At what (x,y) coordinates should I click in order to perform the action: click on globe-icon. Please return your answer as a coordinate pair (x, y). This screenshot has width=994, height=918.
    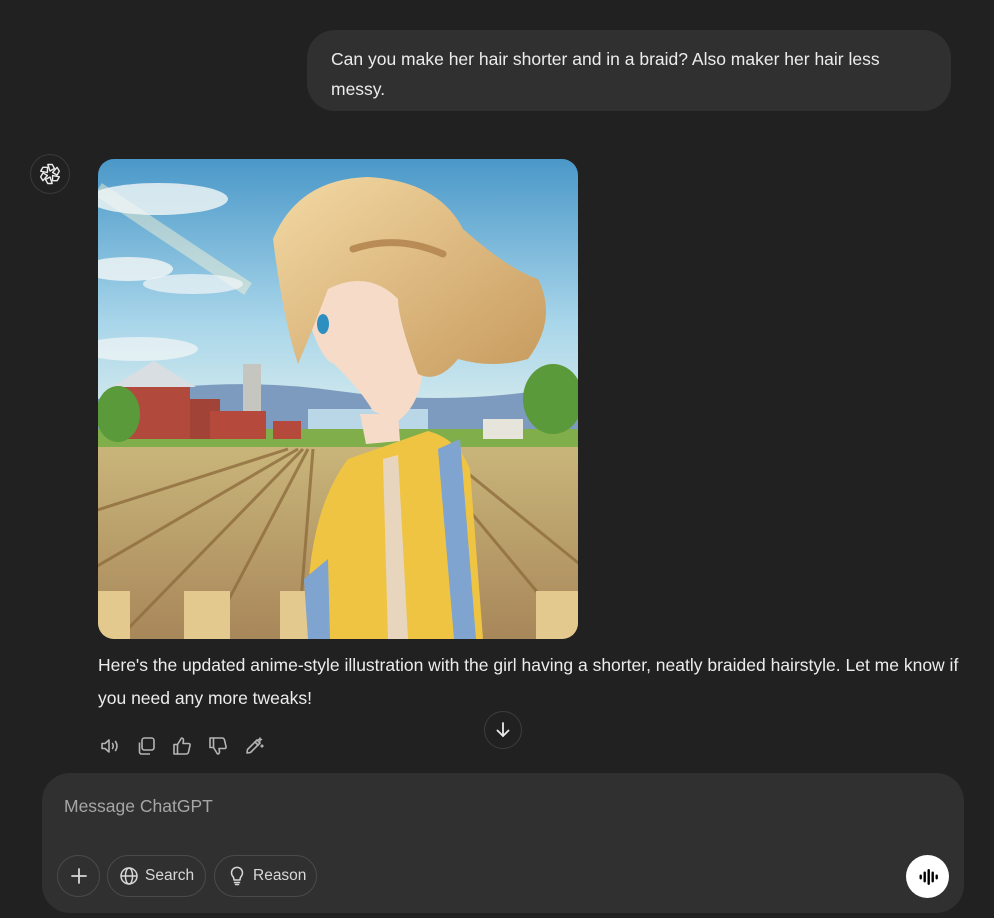
    Looking at the image, I should click on (129, 876).